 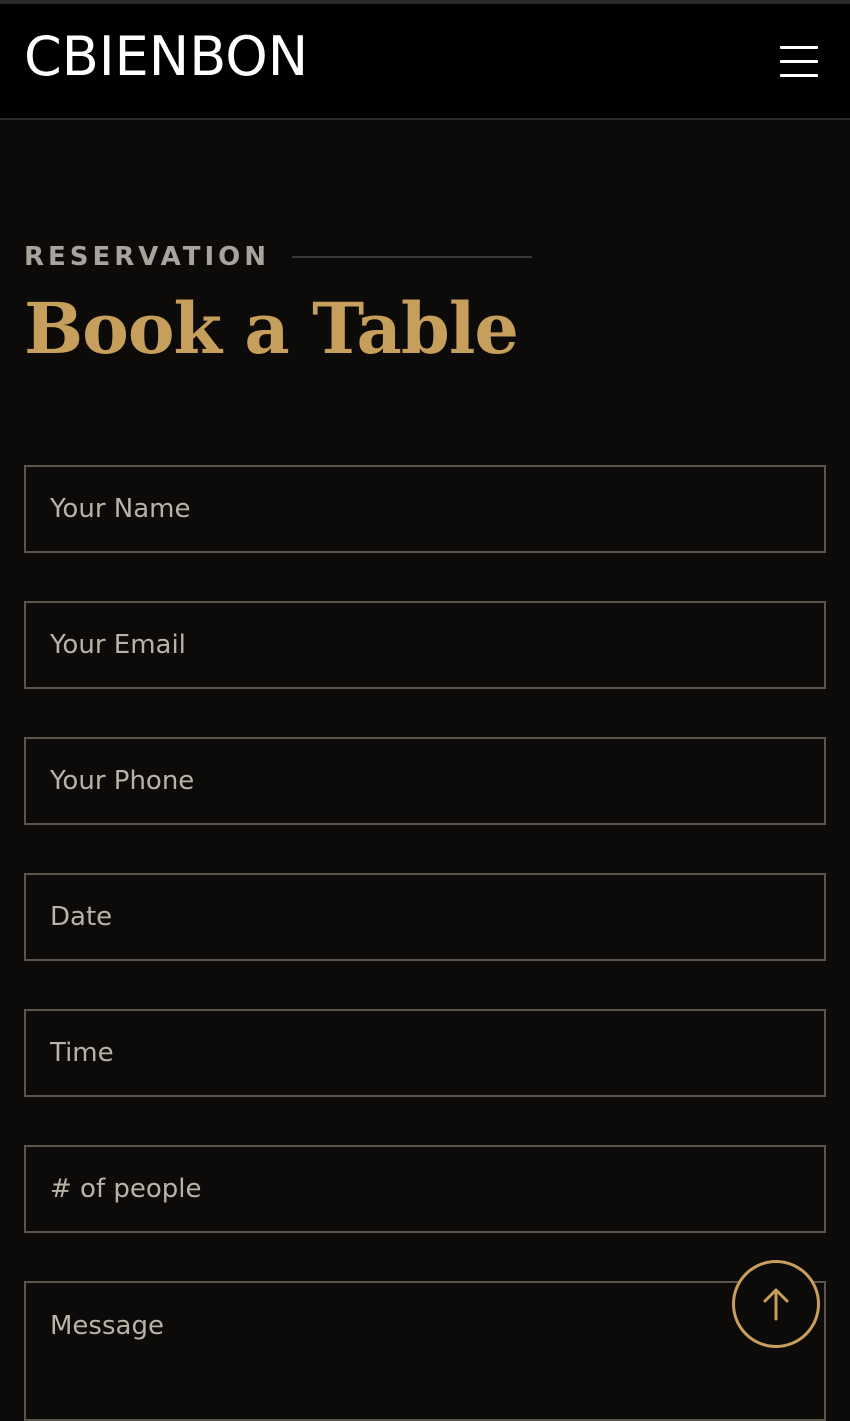 I want to click on menu-bar-top, so click(x=799, y=47).